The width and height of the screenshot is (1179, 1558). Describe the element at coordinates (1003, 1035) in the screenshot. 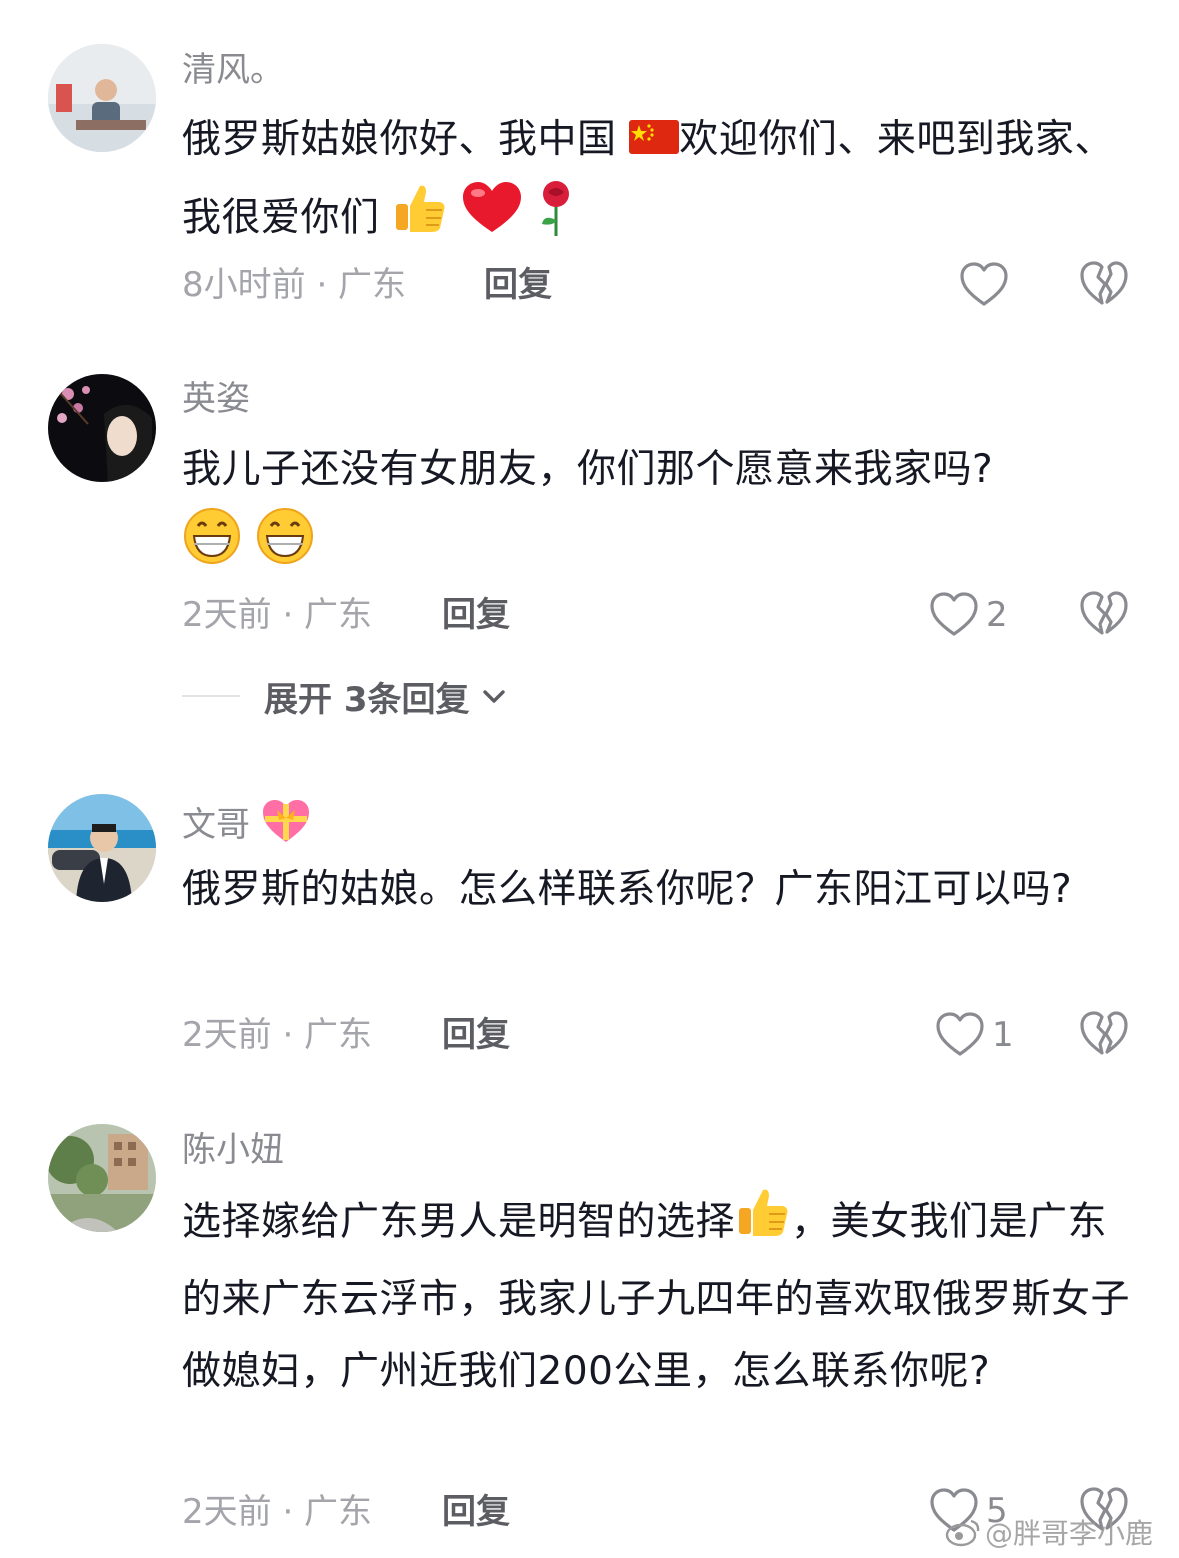

I see `like-count: 1` at that location.